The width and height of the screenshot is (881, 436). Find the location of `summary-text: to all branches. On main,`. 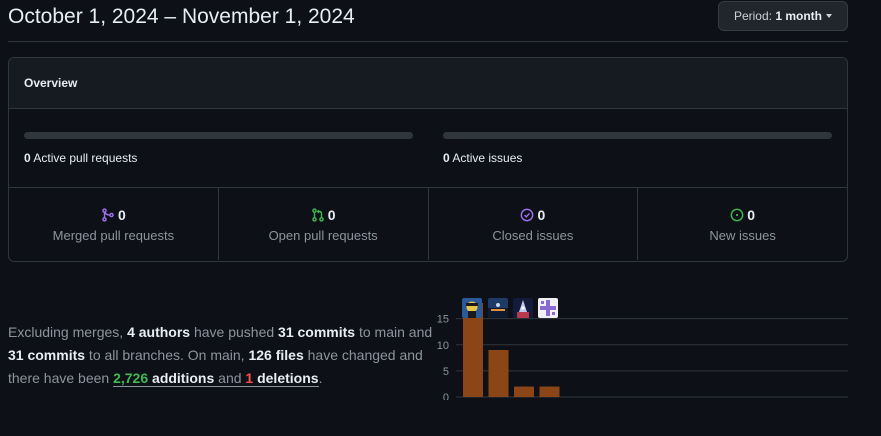

summary-text: to all branches. On main, is located at coordinates (167, 355).